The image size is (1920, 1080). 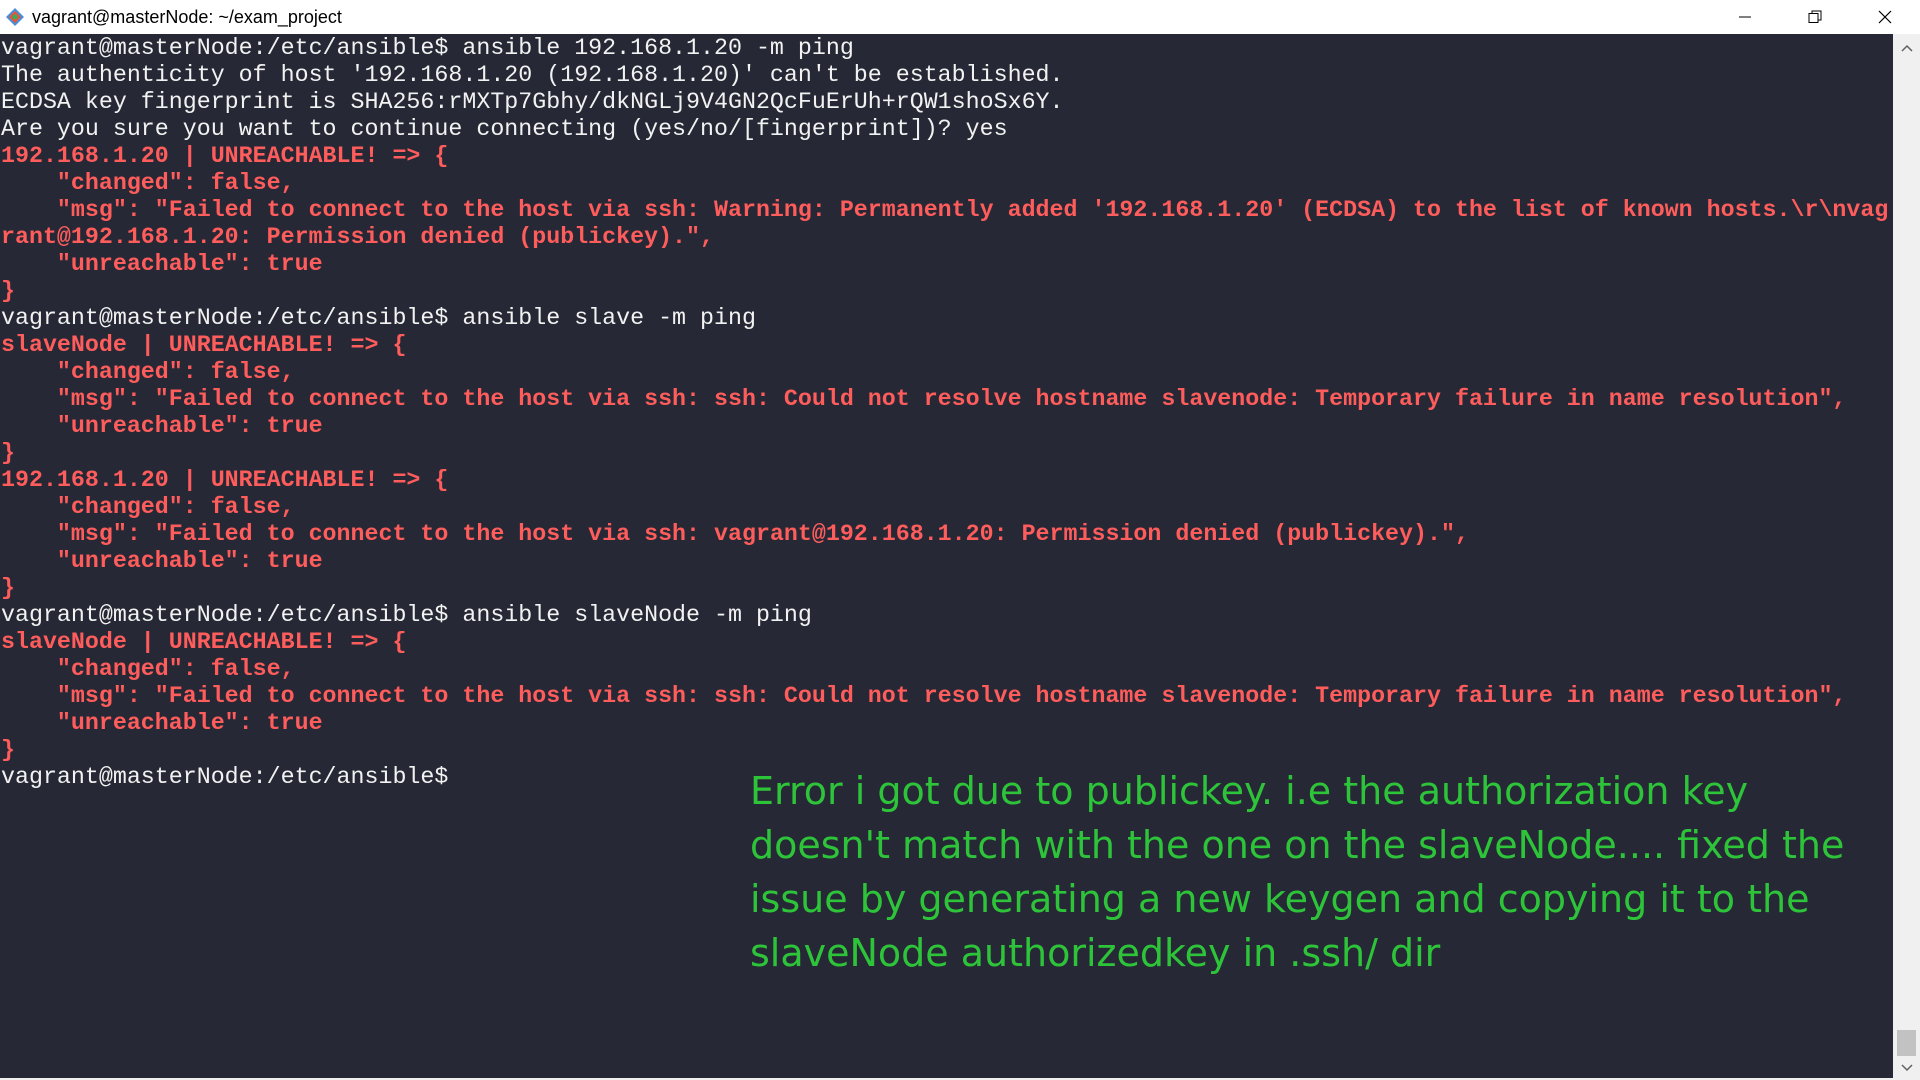 I want to click on title-bar: vagrant@masterNode: ~/exam_project, so click(x=960, y=17).